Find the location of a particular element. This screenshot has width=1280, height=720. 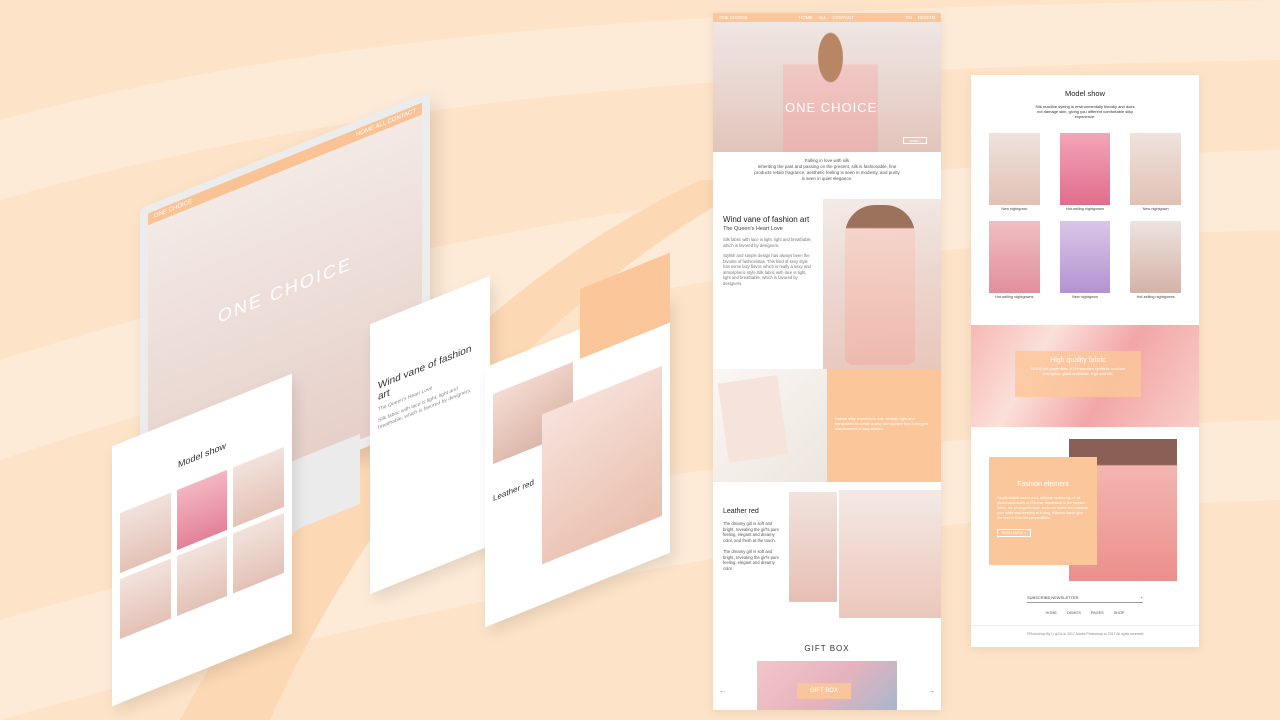

giftbox-section: GIFT BOX ← GIFT BOX → is located at coordinates (827, 666).